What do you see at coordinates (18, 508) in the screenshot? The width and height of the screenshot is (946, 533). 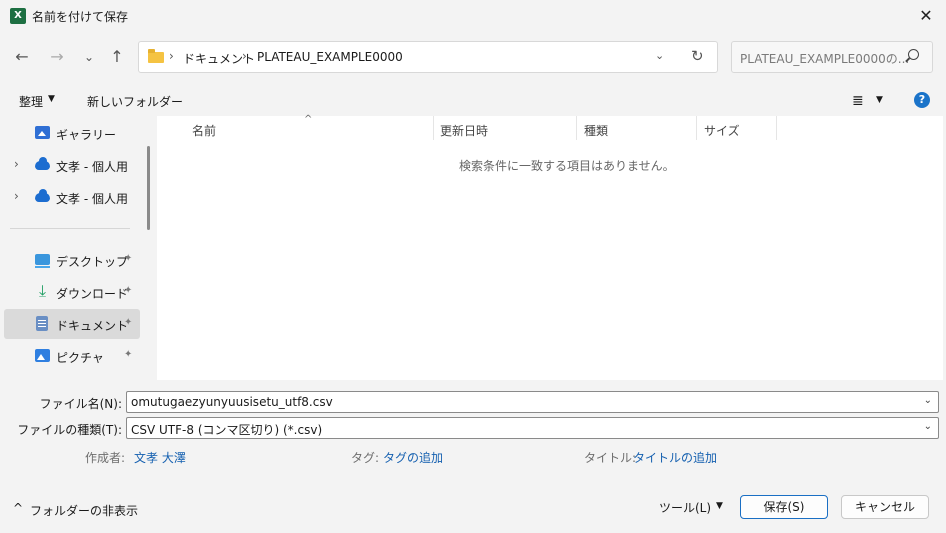 I see `chevron-up-icon: ^` at bounding box center [18, 508].